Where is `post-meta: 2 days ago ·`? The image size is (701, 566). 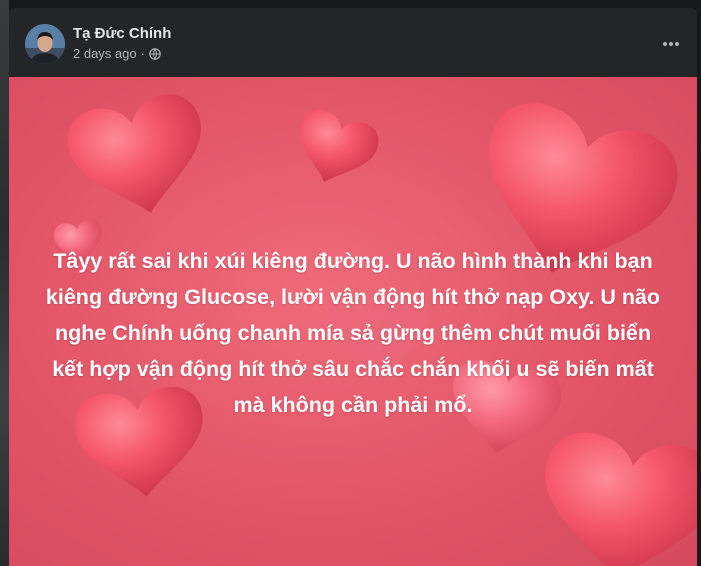
post-meta: 2 days ago · is located at coordinates (117, 53).